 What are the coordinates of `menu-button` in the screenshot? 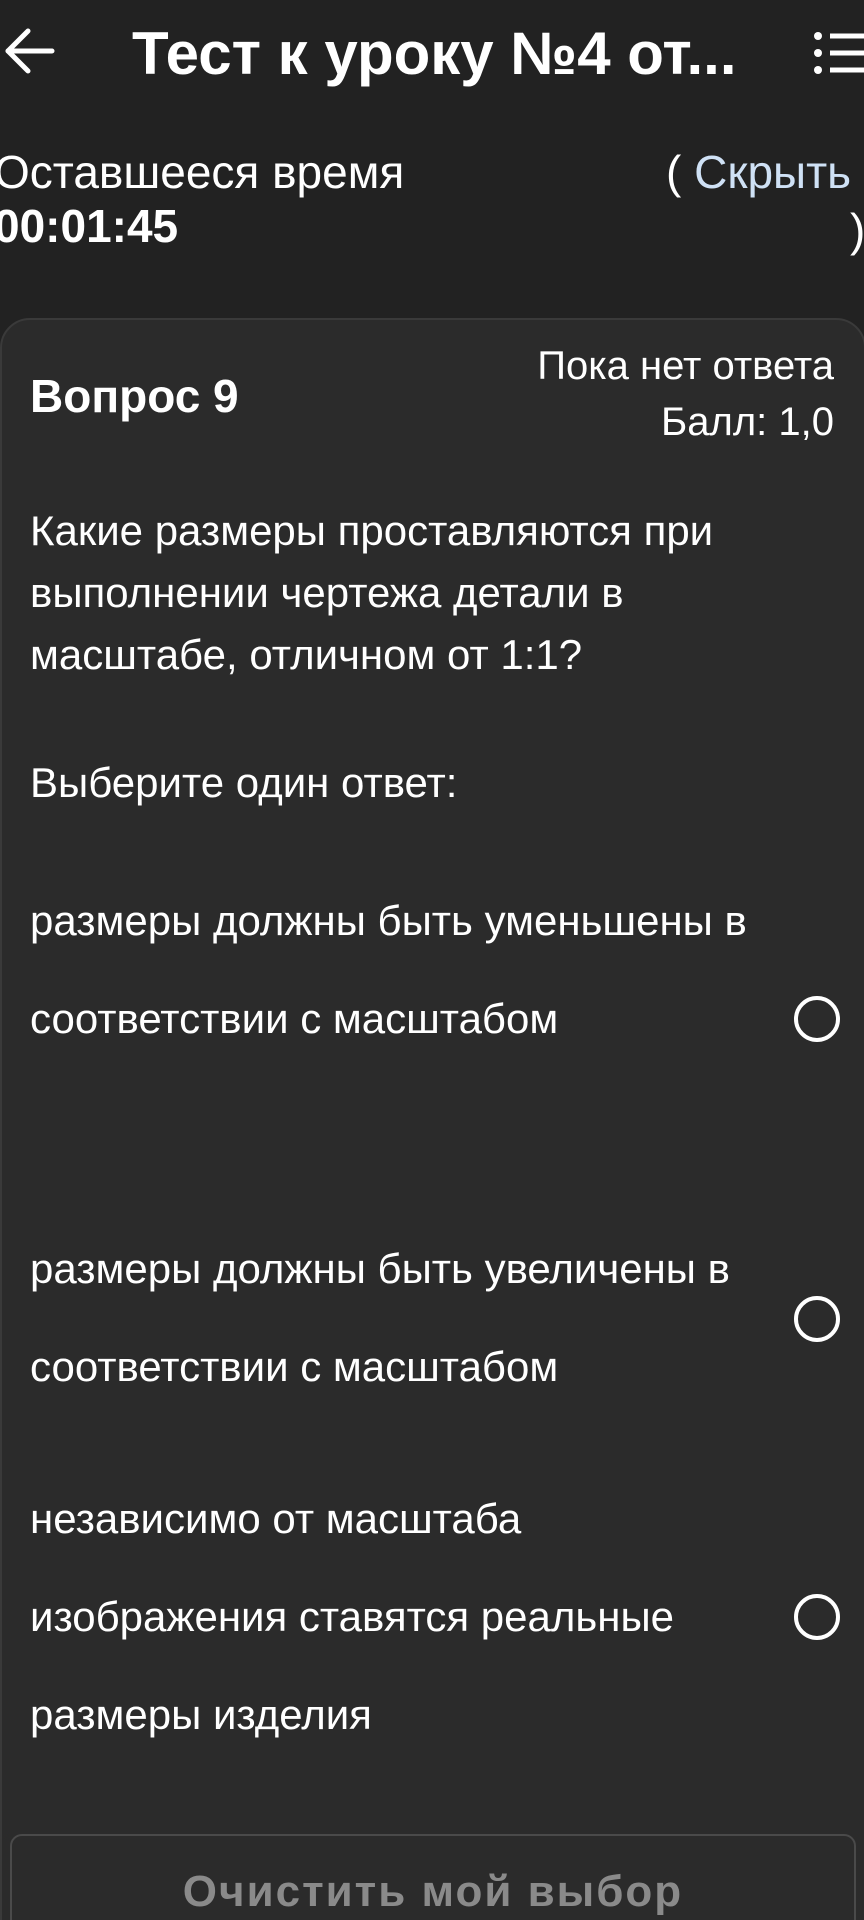 It's located at (838, 53).